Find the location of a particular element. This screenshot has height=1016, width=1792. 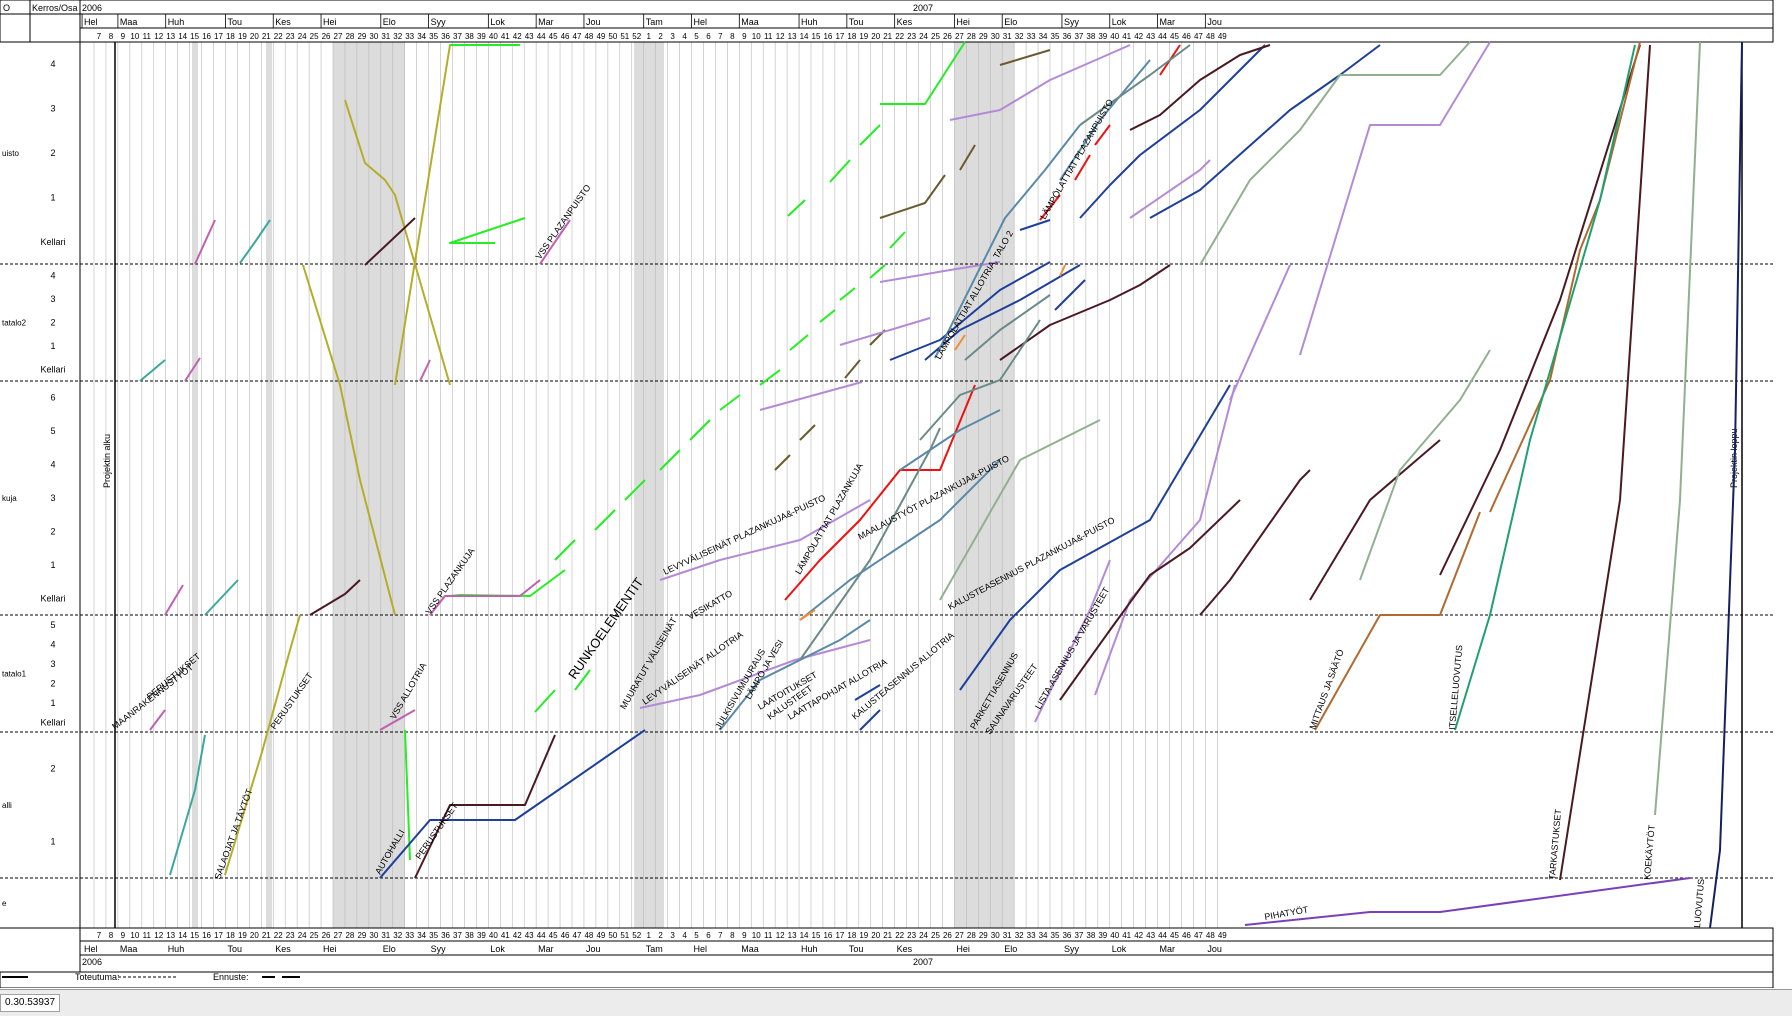

week-number-bottom: 6 is located at coordinates (708, 935).